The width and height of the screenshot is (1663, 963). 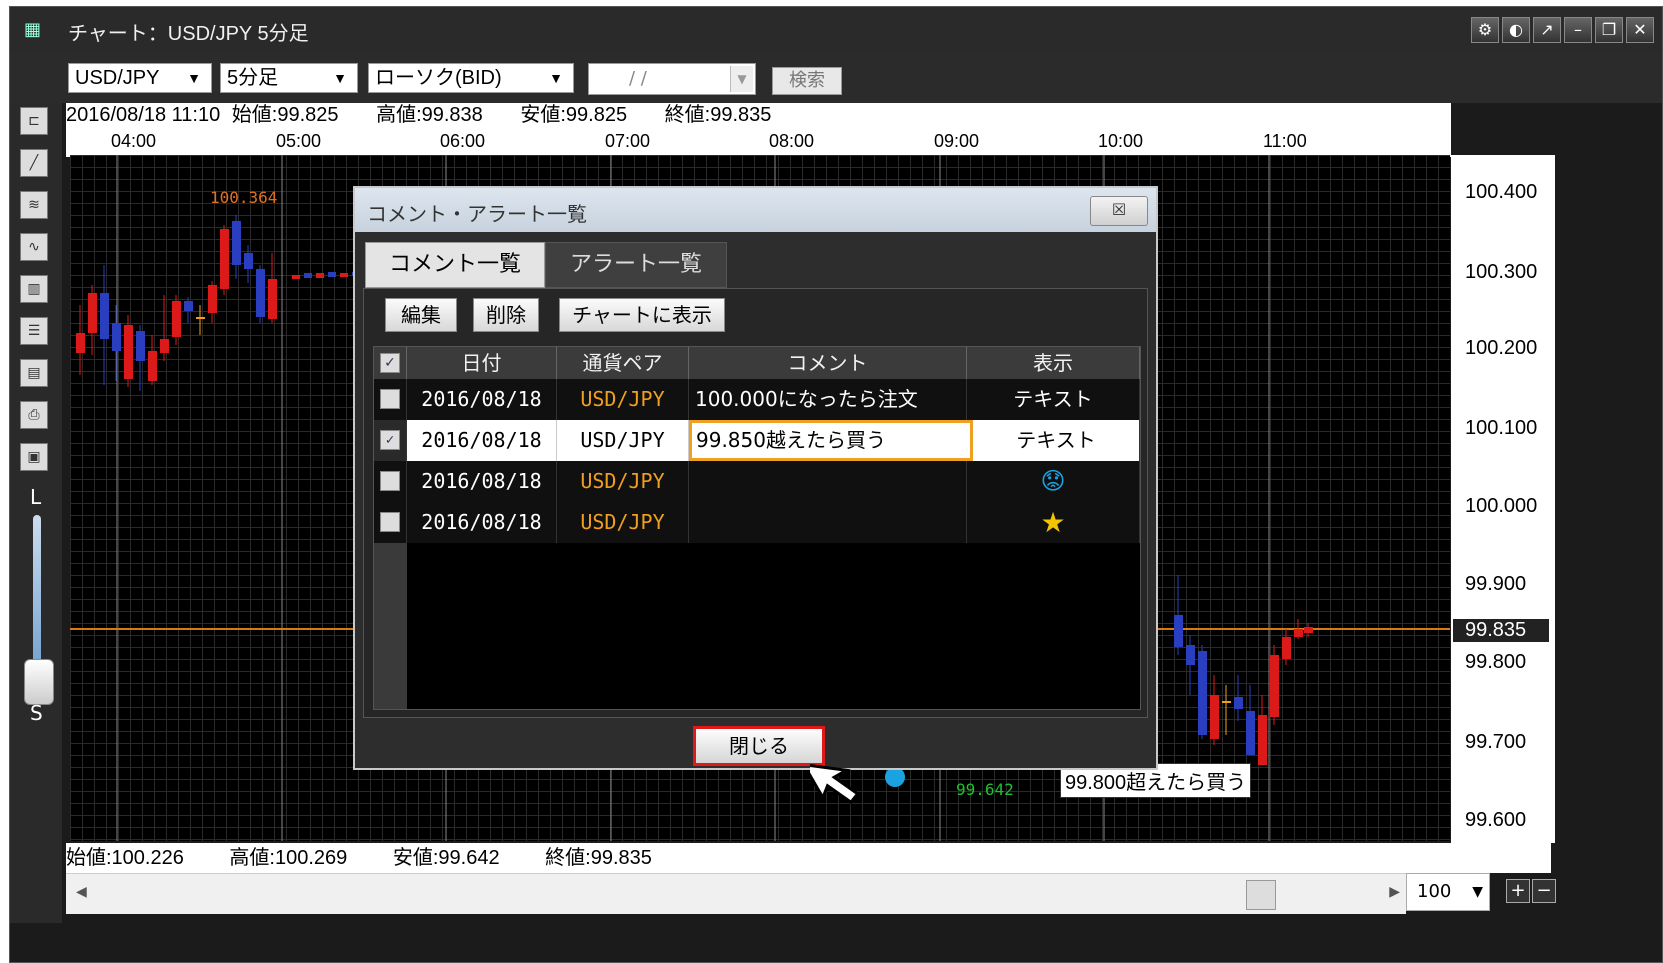 I want to click on gear-icon: ⚙, so click(x=1485, y=30).